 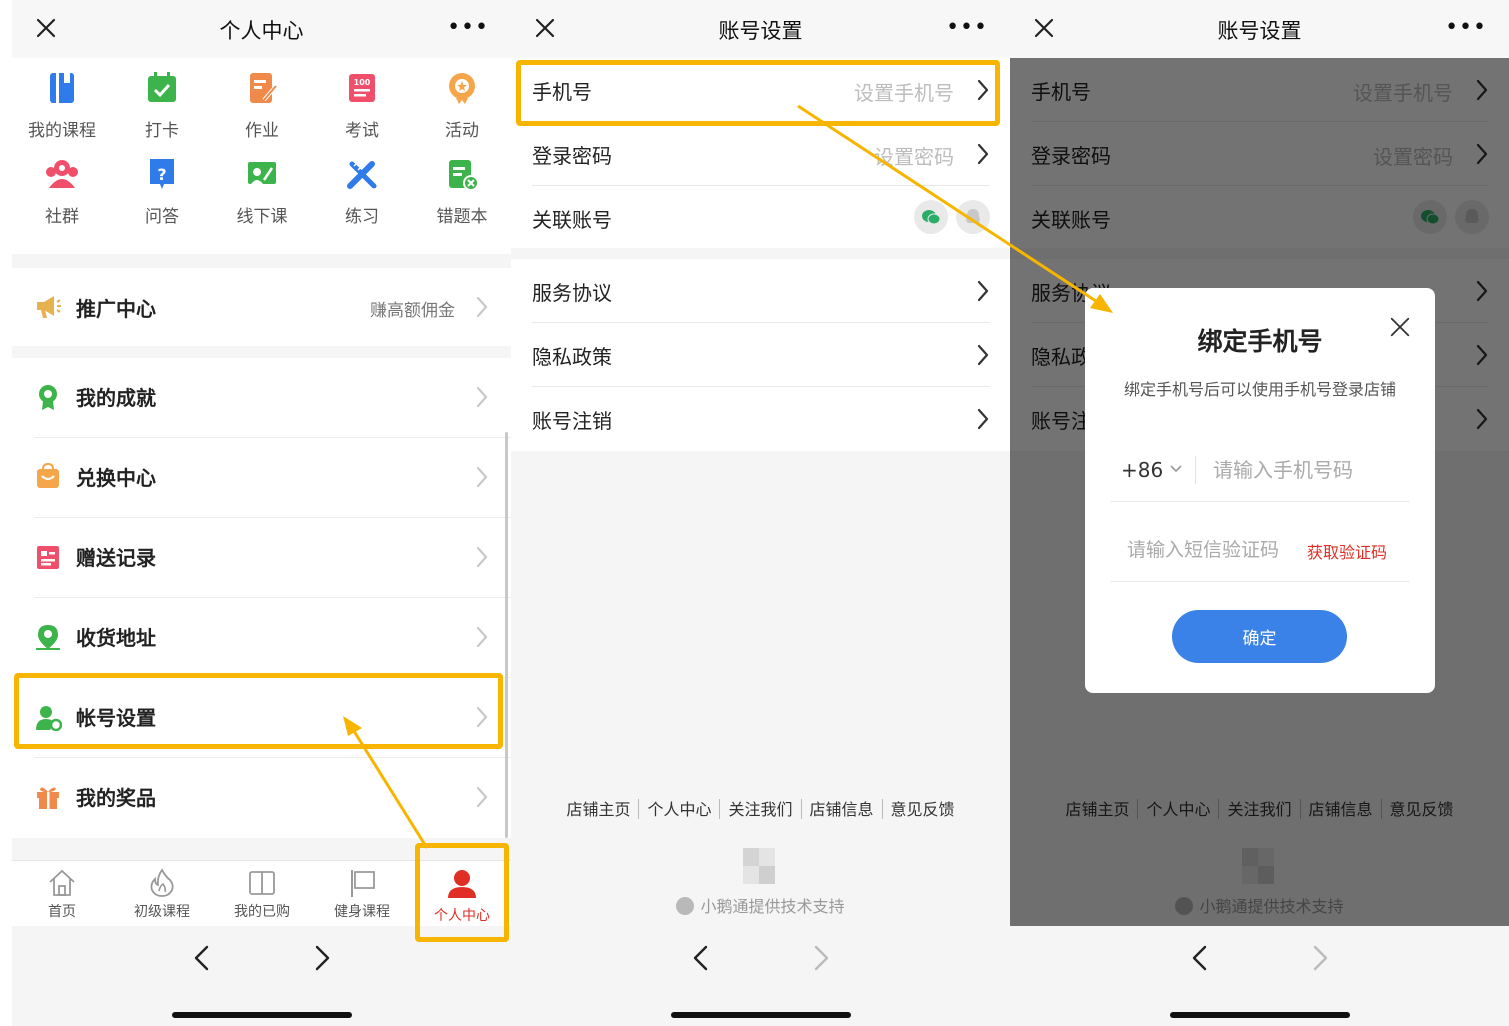 I want to click on shop-logo-icon, so click(x=759, y=866).